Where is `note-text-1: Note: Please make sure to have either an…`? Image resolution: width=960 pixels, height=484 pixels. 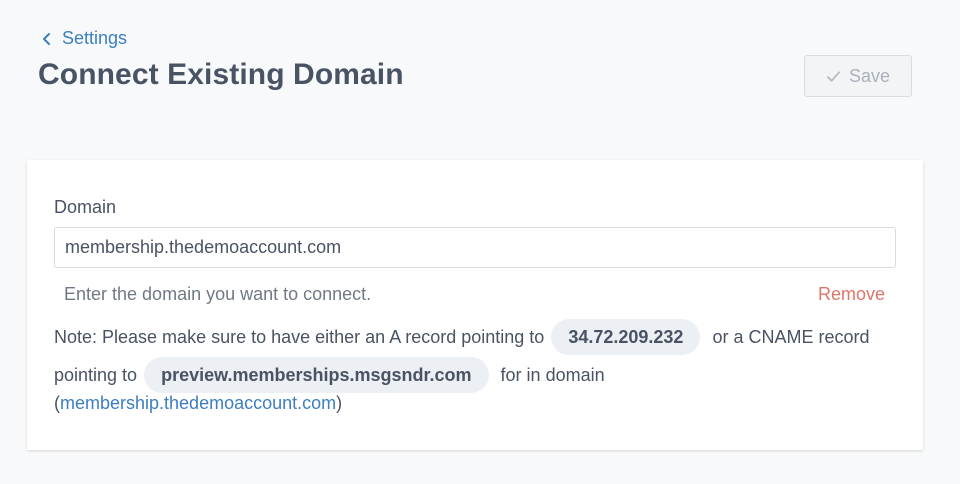
note-text-1: Note: Please make sure to have either an… is located at coordinates (299, 337).